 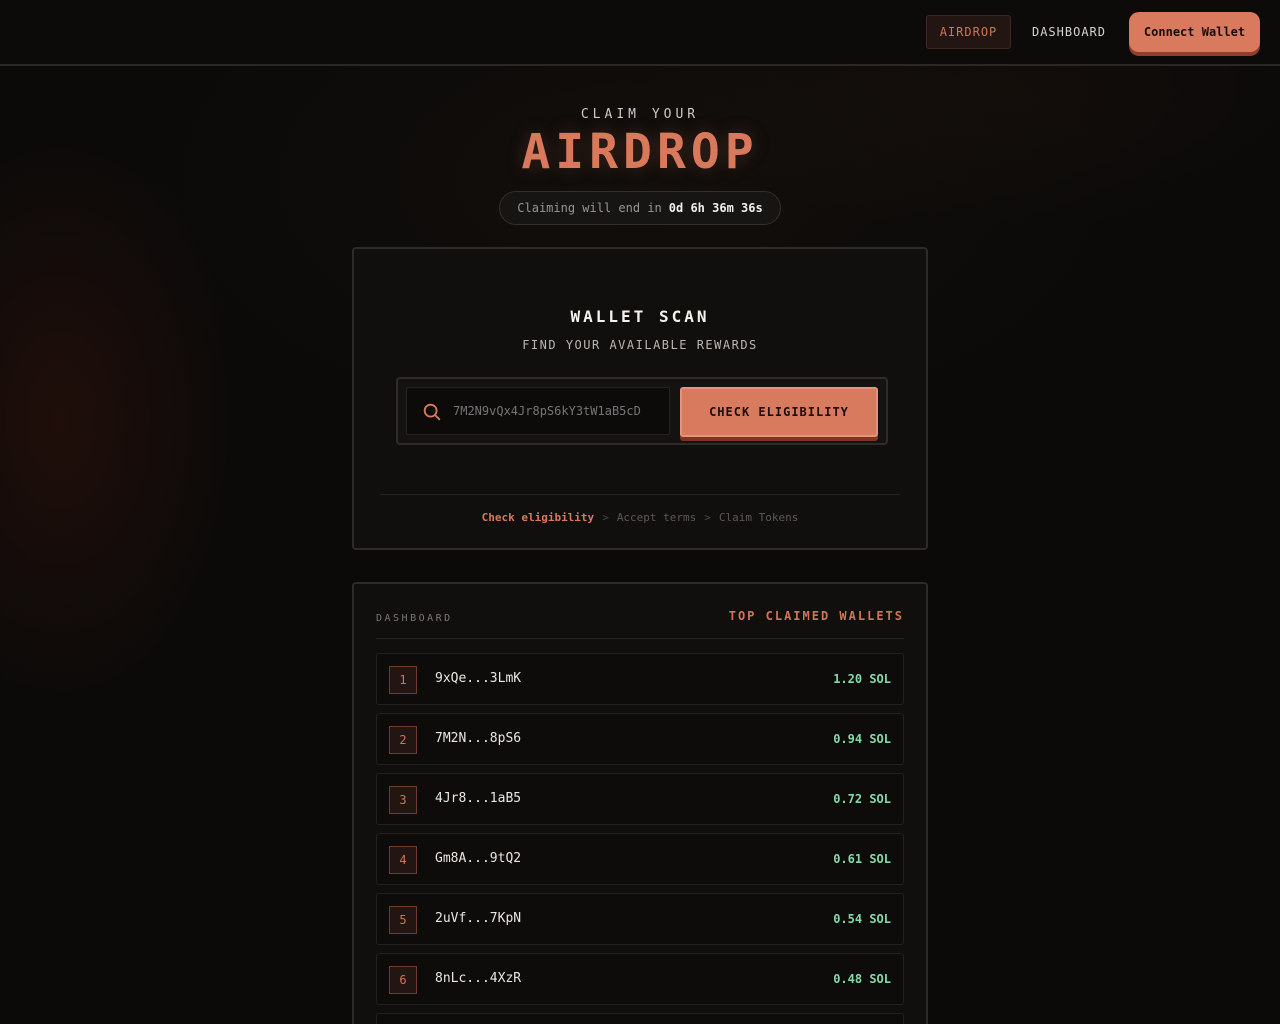 I want to click on hero-title: AIRDROP, so click(x=640, y=152).